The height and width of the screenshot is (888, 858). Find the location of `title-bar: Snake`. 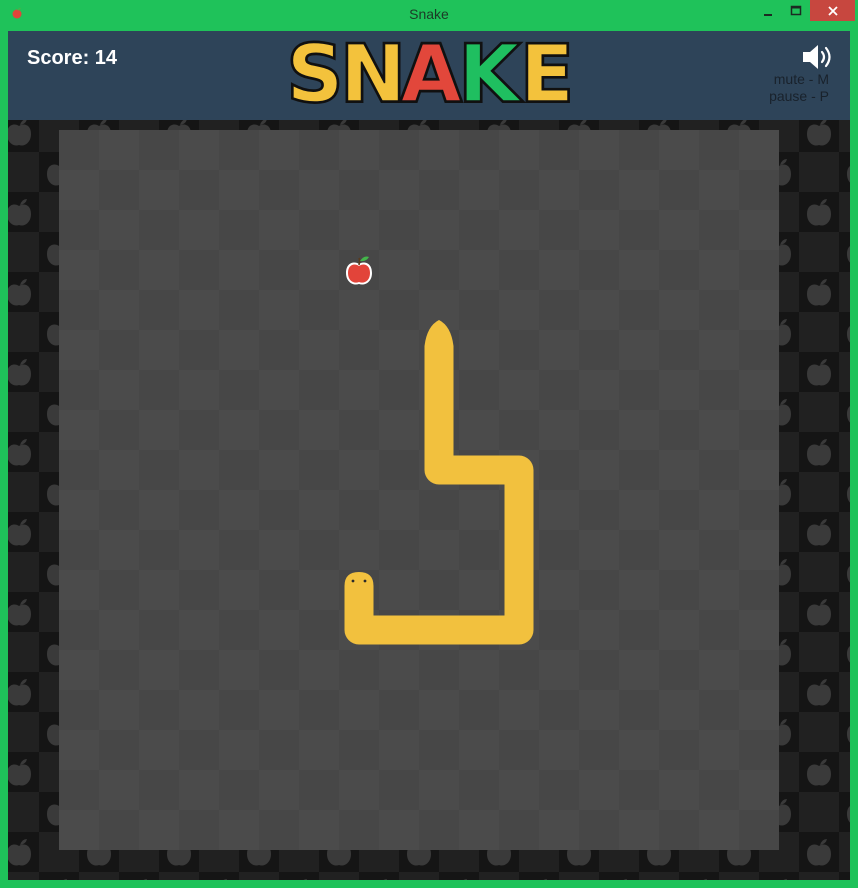

title-bar: Snake is located at coordinates (429, 15).